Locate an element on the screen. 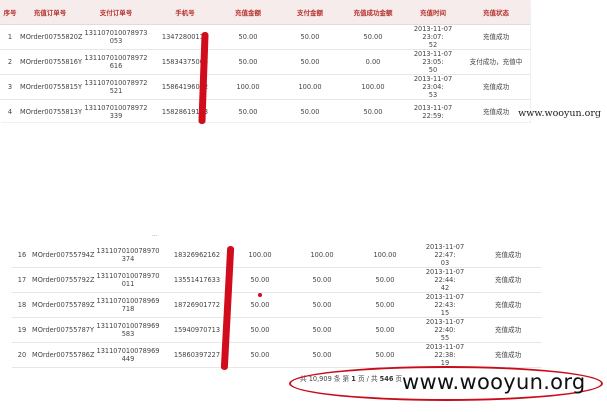 Image resolution: width=607 pixels, height=412 pixels. pay-order-id-text: 374 is located at coordinates (128, 259).